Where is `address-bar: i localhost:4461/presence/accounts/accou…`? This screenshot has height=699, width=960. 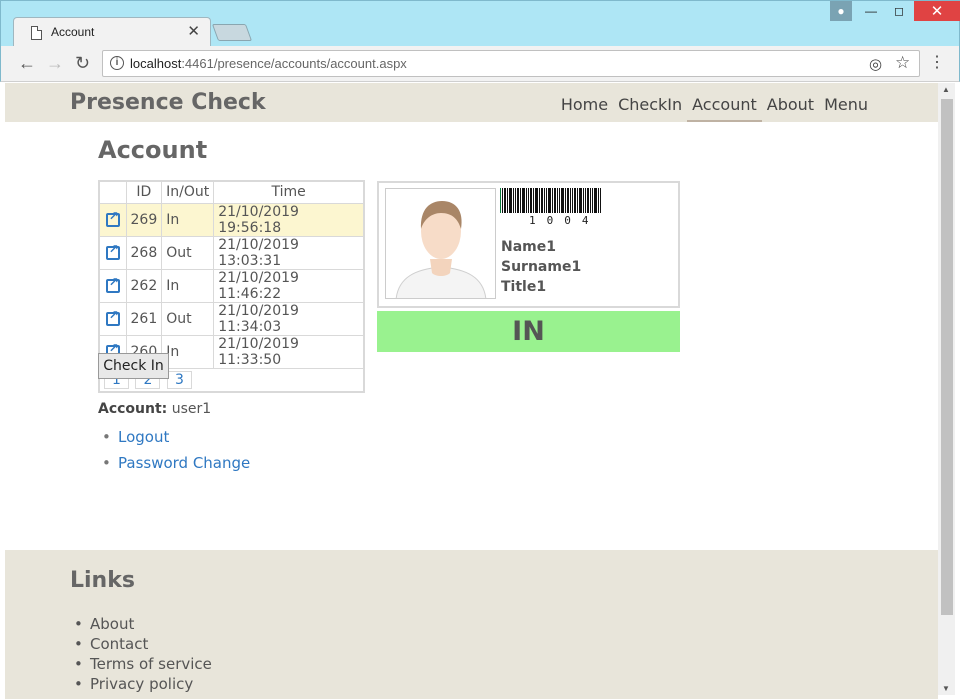 address-bar: i localhost:4461/presence/accounts/accou… is located at coordinates (511, 63).